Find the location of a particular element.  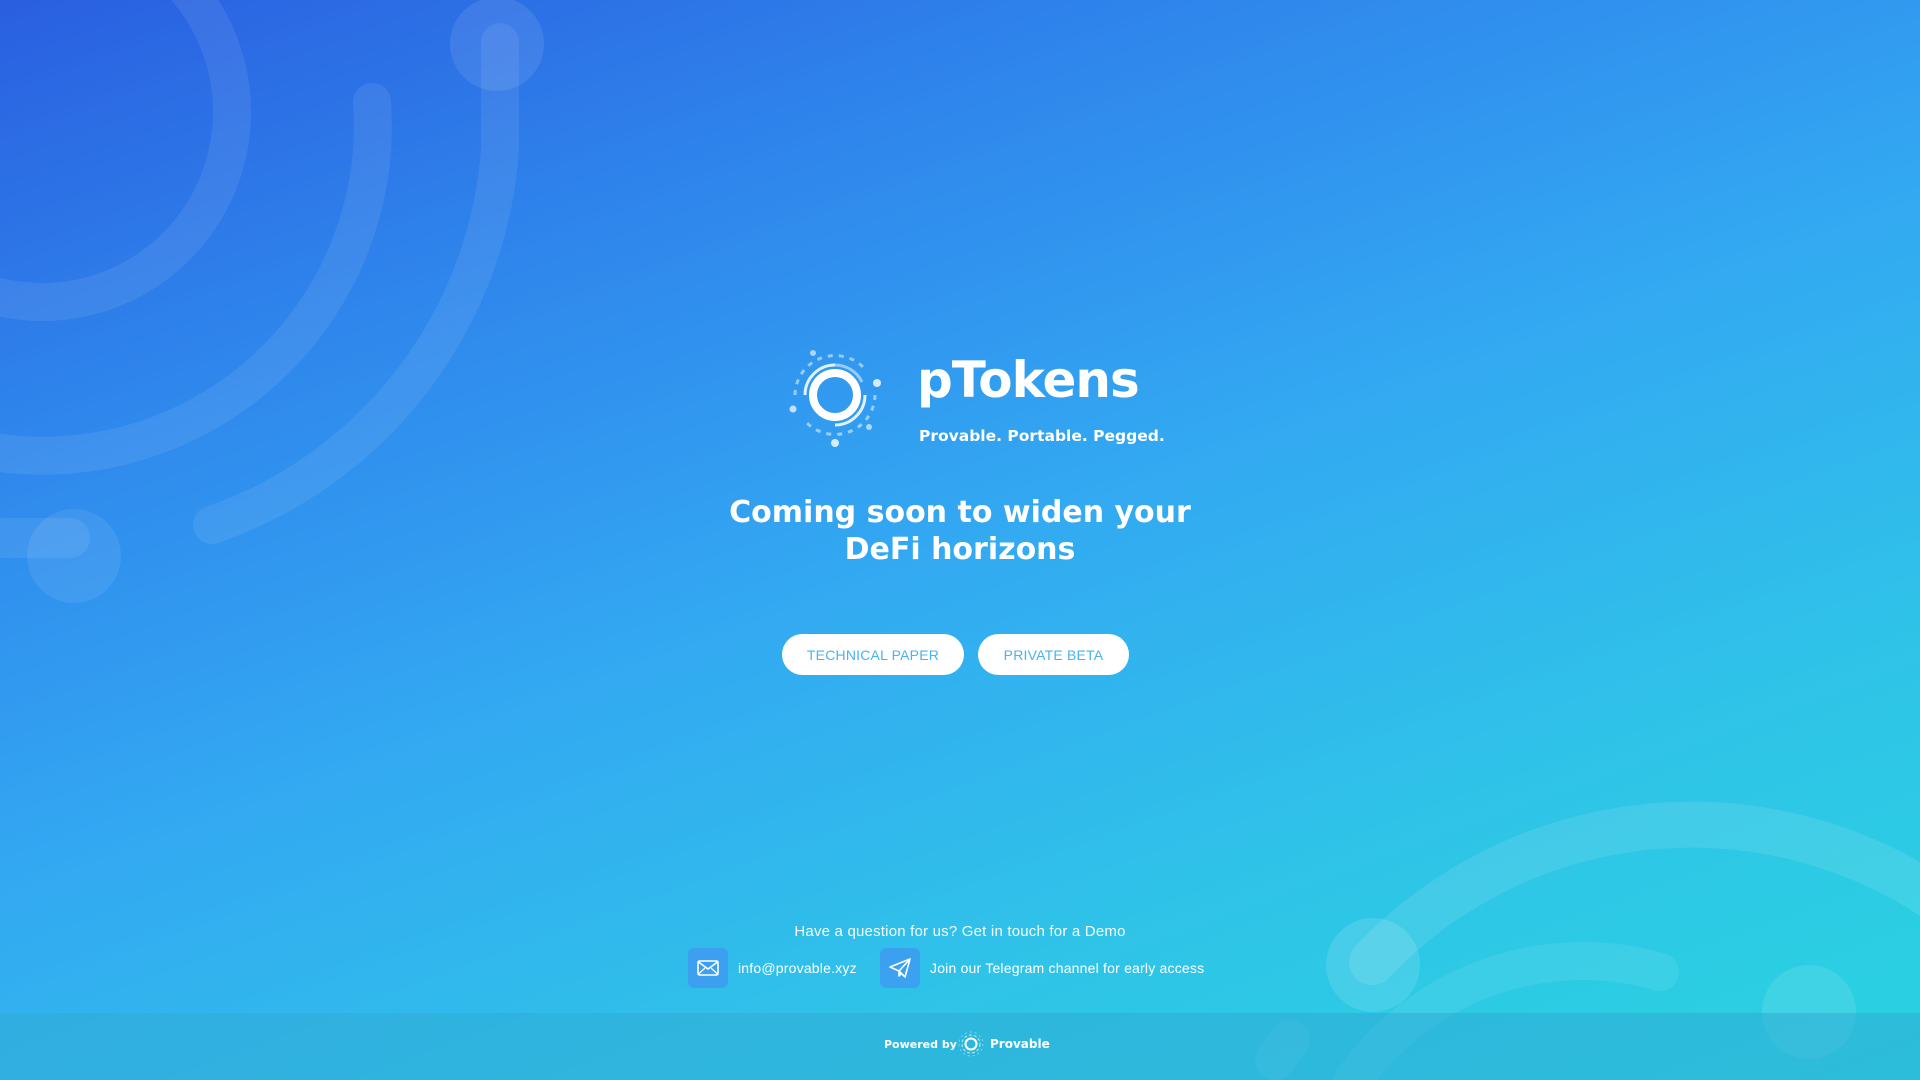

headline-line-1: Coming soon to widen your is located at coordinates (960, 512).